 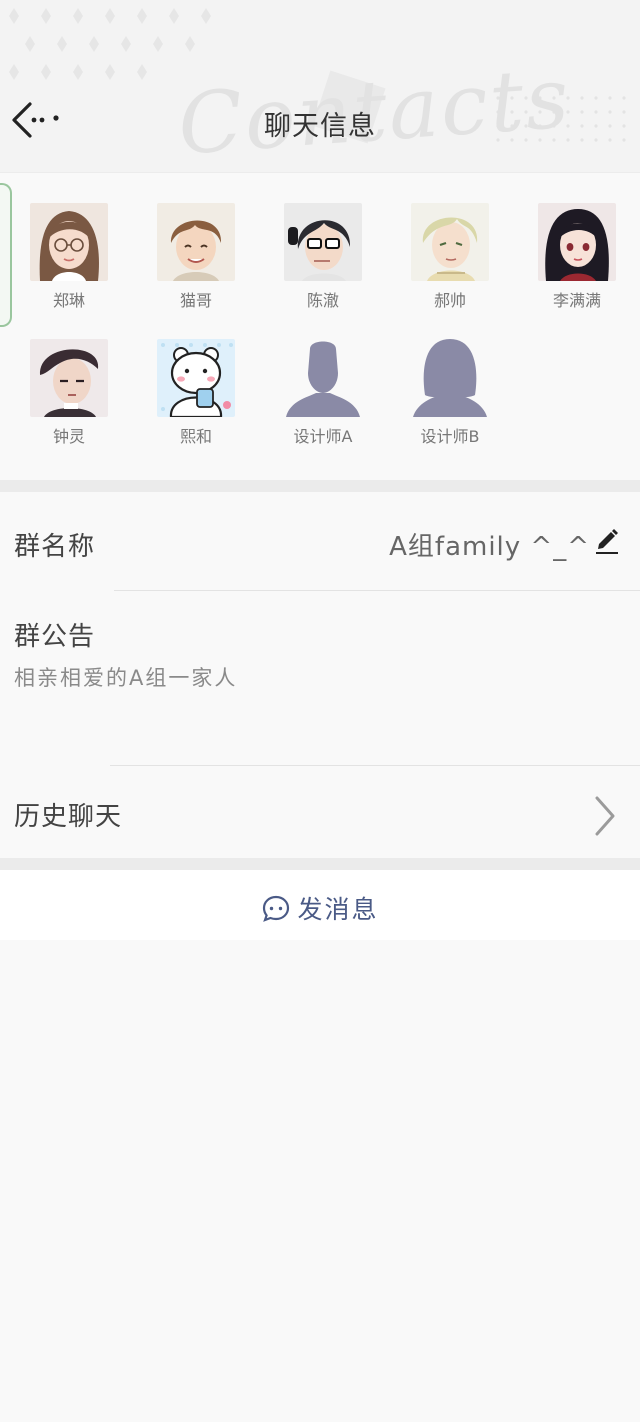 I want to click on black-hair-girl-avatar, so click(x=577, y=242).